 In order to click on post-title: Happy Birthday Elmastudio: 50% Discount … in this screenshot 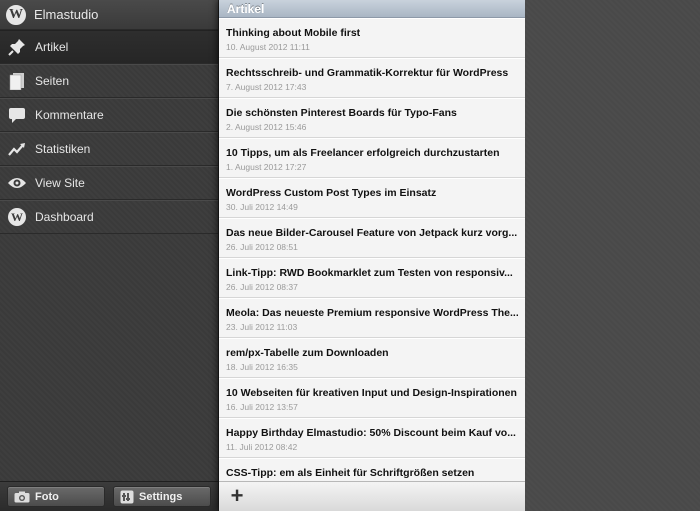, I will do `click(371, 433)`.